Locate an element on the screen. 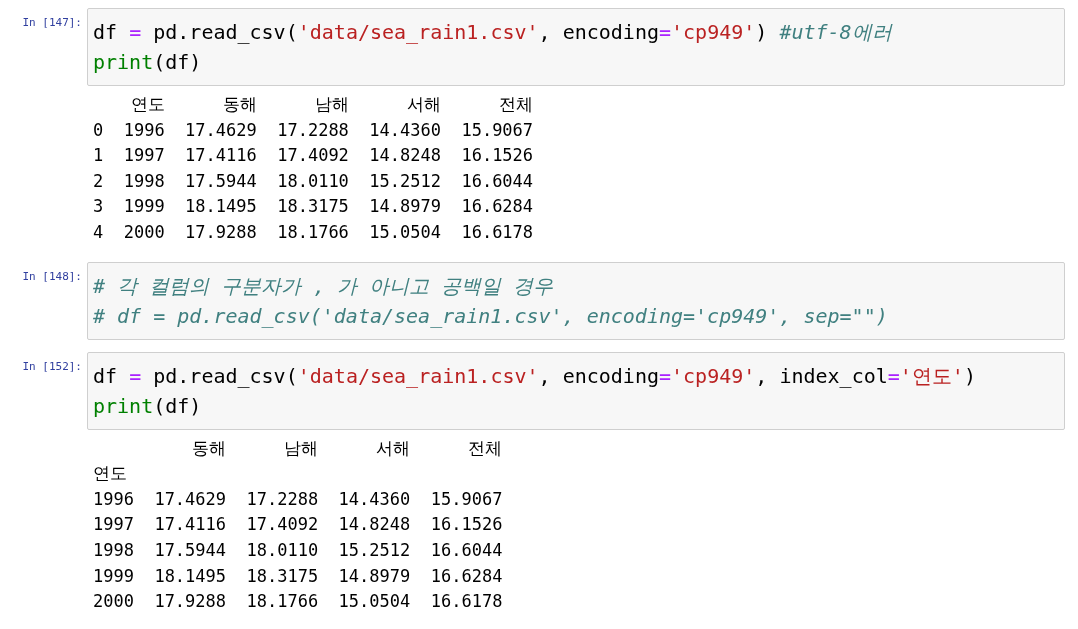  row-index: 1 is located at coordinates (98, 156).